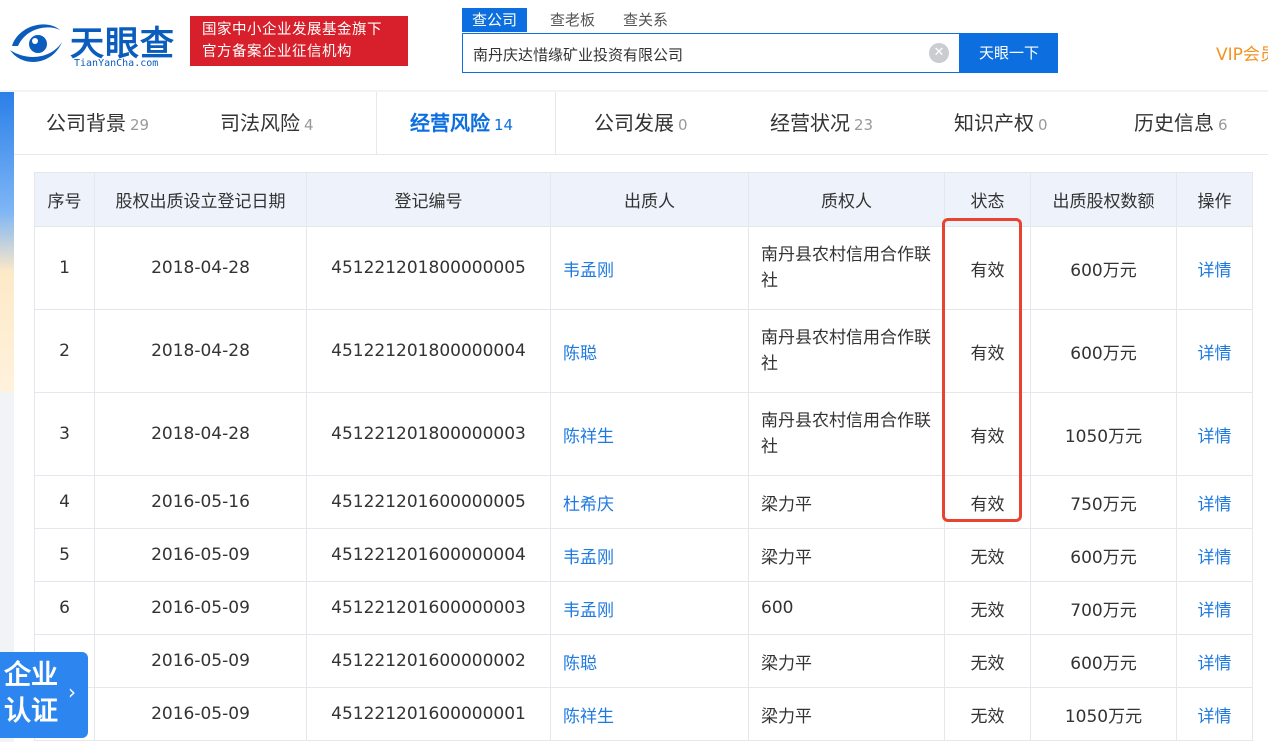 The image size is (1268, 742). Describe the element at coordinates (1103, 608) in the screenshot. I see `cell-amount: 700万元` at that location.